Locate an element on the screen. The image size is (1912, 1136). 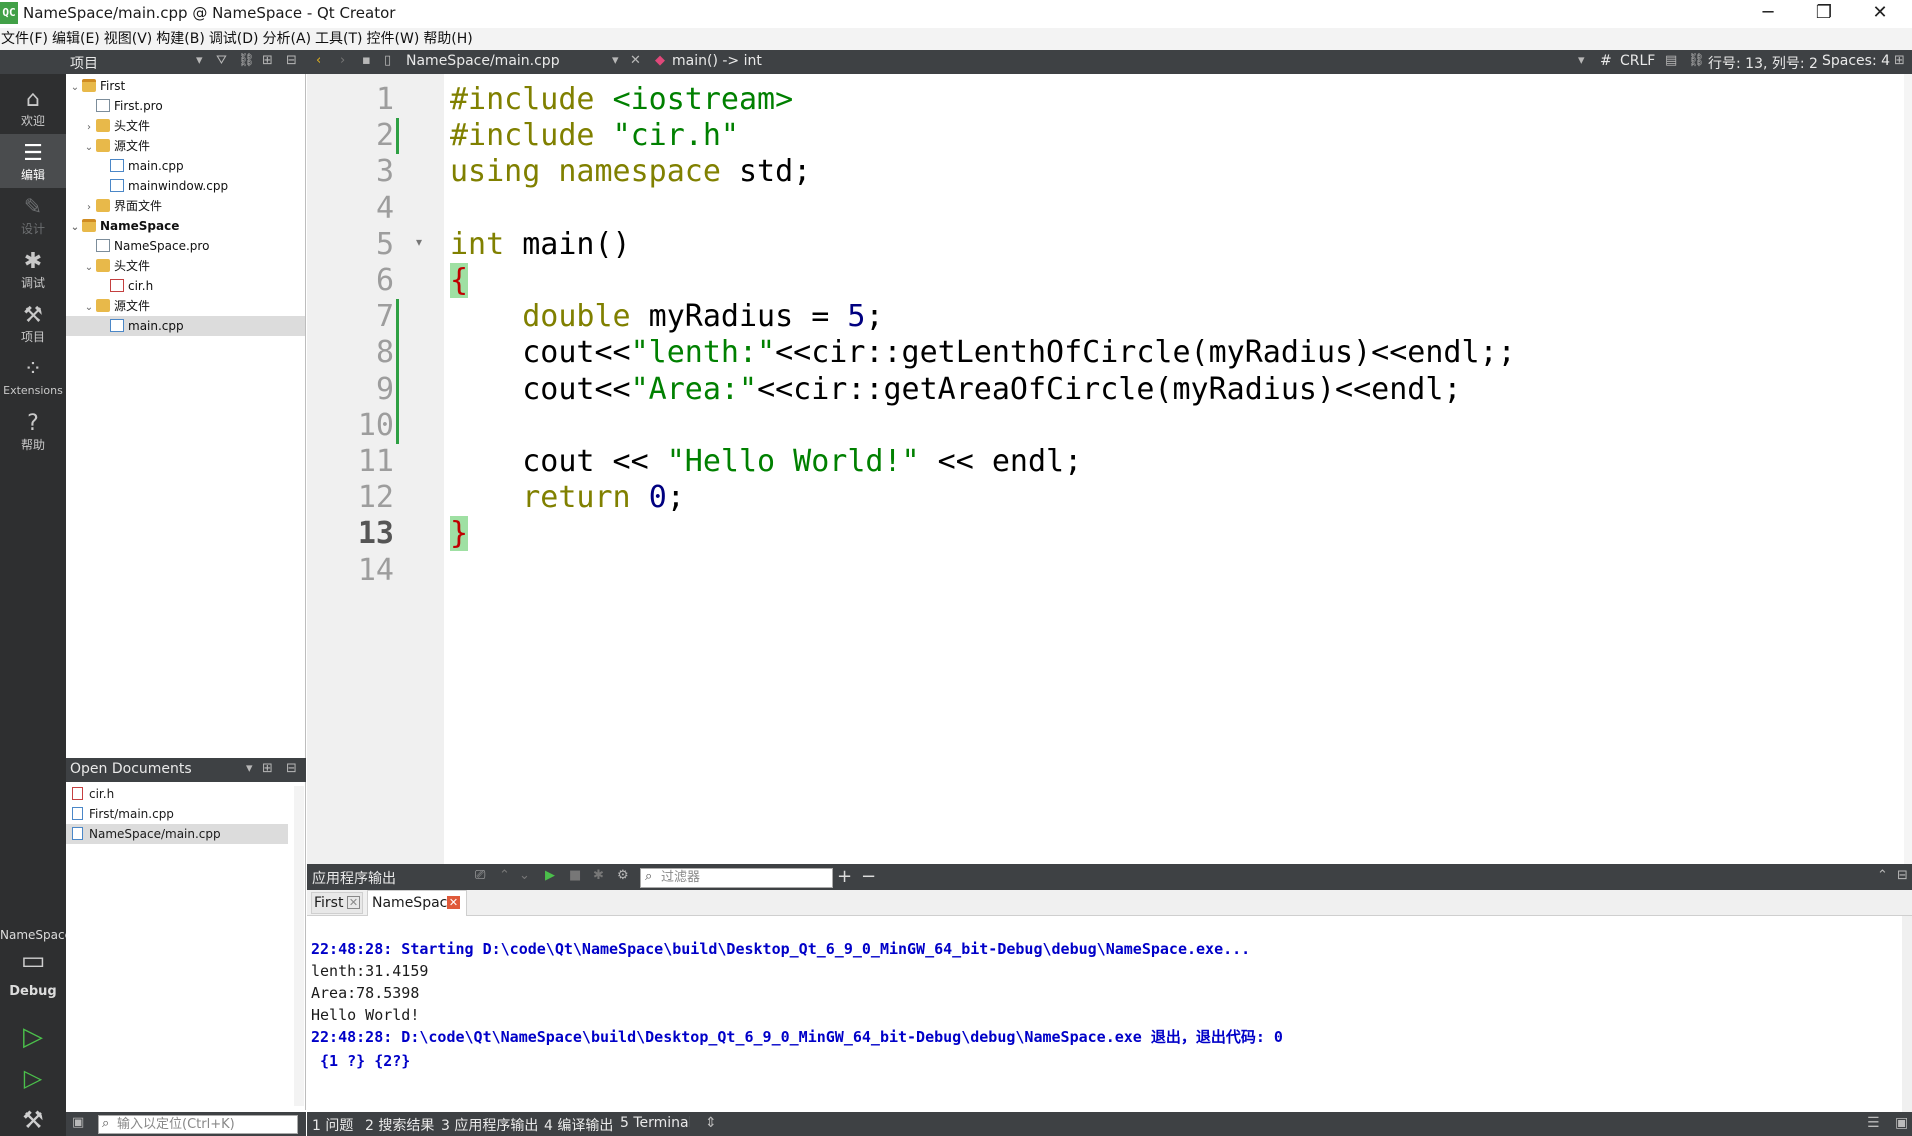
editor-scrollbar is located at coordinates (1908, 469).